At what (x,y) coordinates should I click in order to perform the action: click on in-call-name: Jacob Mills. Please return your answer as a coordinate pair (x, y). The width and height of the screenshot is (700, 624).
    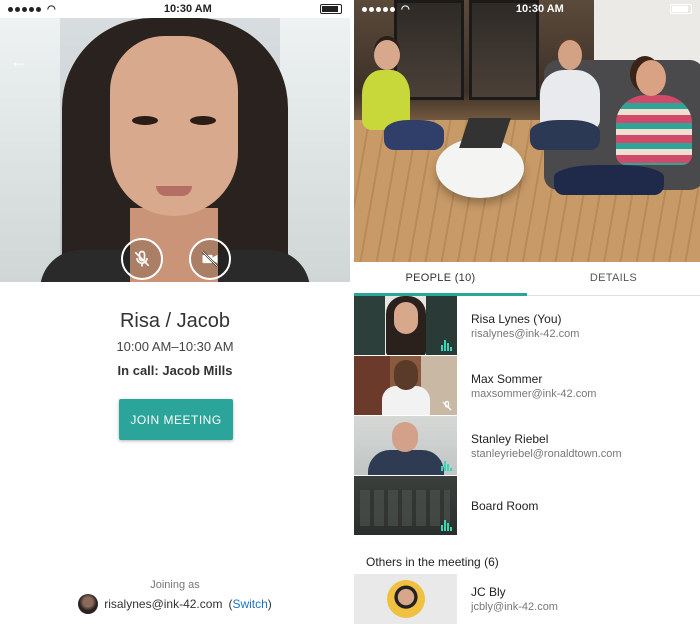
    Looking at the image, I should click on (197, 370).